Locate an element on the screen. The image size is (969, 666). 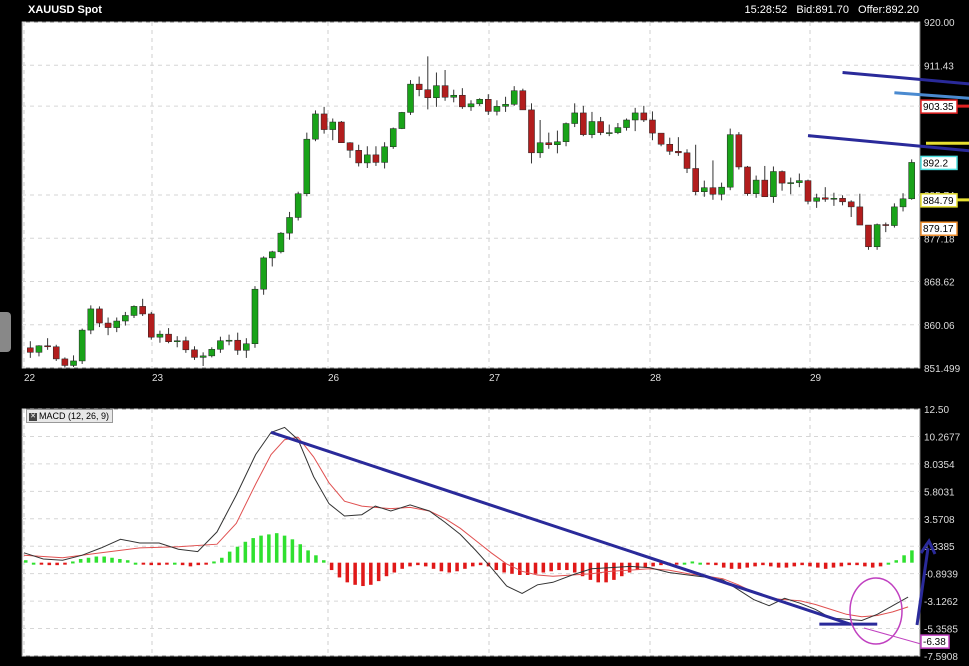
y-tick-label: -0.8939 is located at coordinates (941, 575).